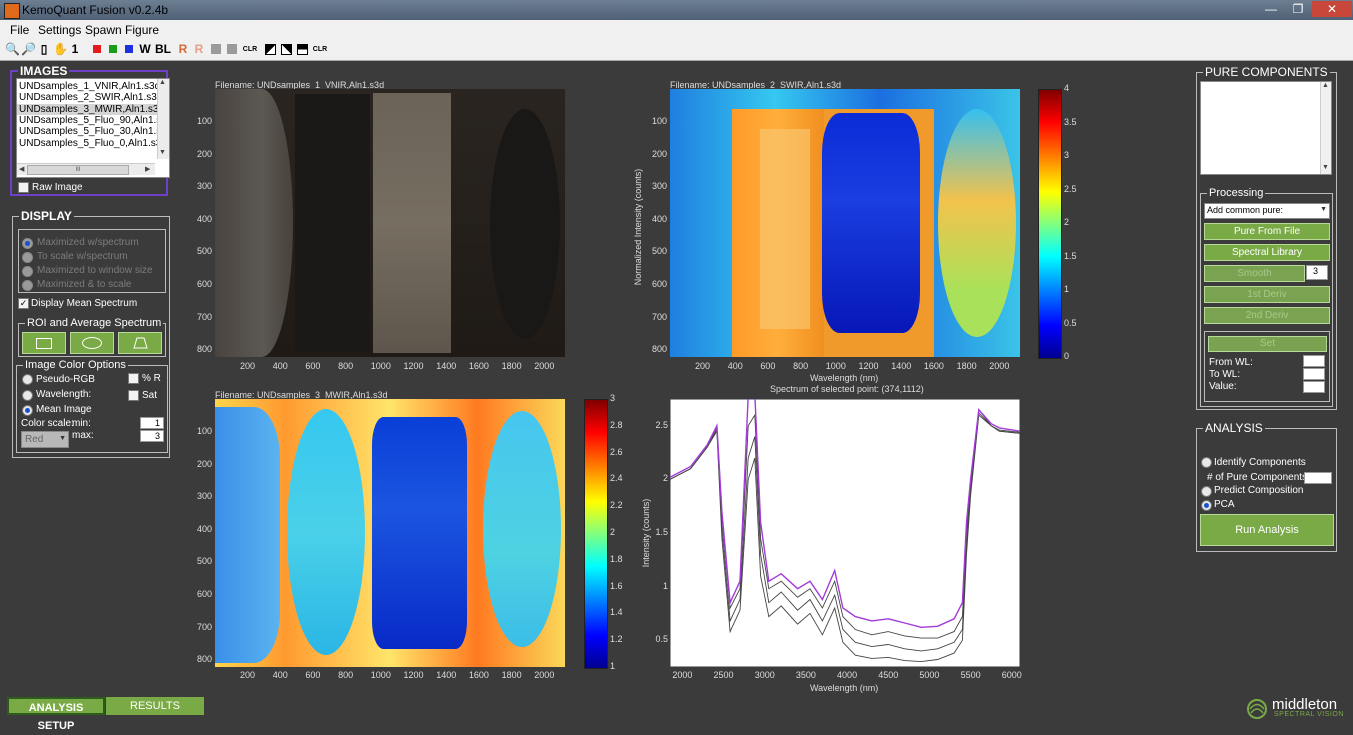  What do you see at coordinates (270, 49) in the screenshot?
I see `square-tool-icon` at bounding box center [270, 49].